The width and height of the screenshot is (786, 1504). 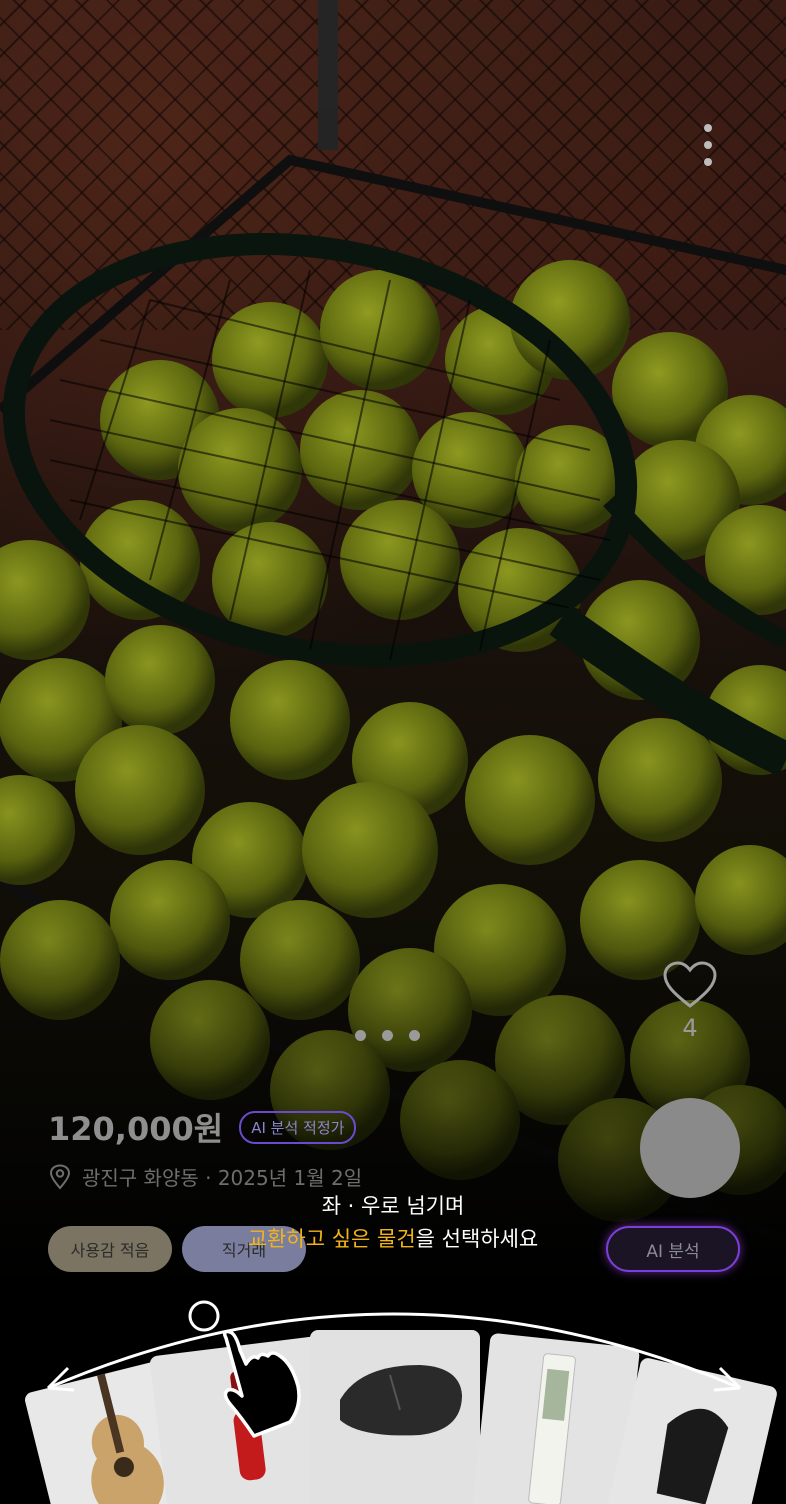 What do you see at coordinates (477, 1239) in the screenshot?
I see `guide-rest: 을 선택하세요` at bounding box center [477, 1239].